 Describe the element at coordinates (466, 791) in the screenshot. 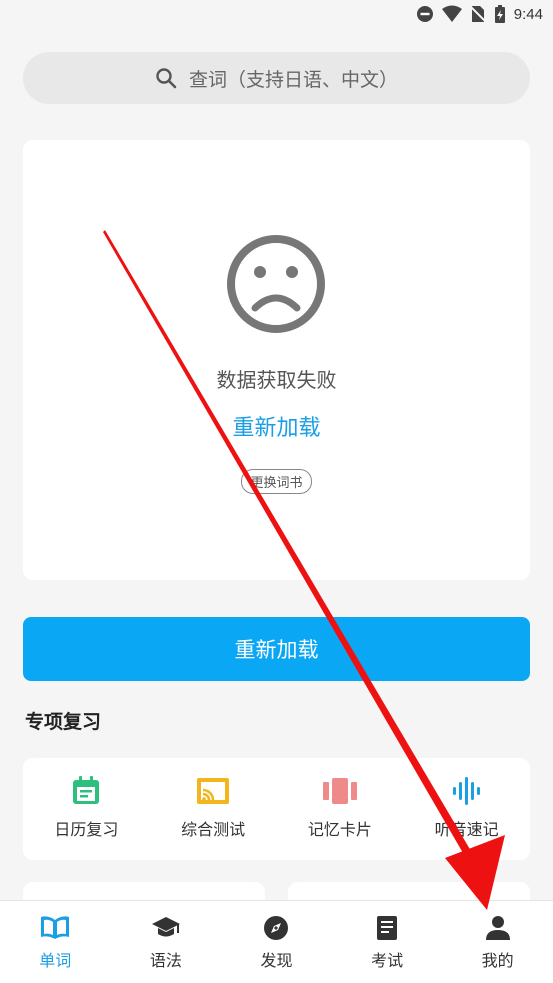

I see `soundwave-icon` at that location.